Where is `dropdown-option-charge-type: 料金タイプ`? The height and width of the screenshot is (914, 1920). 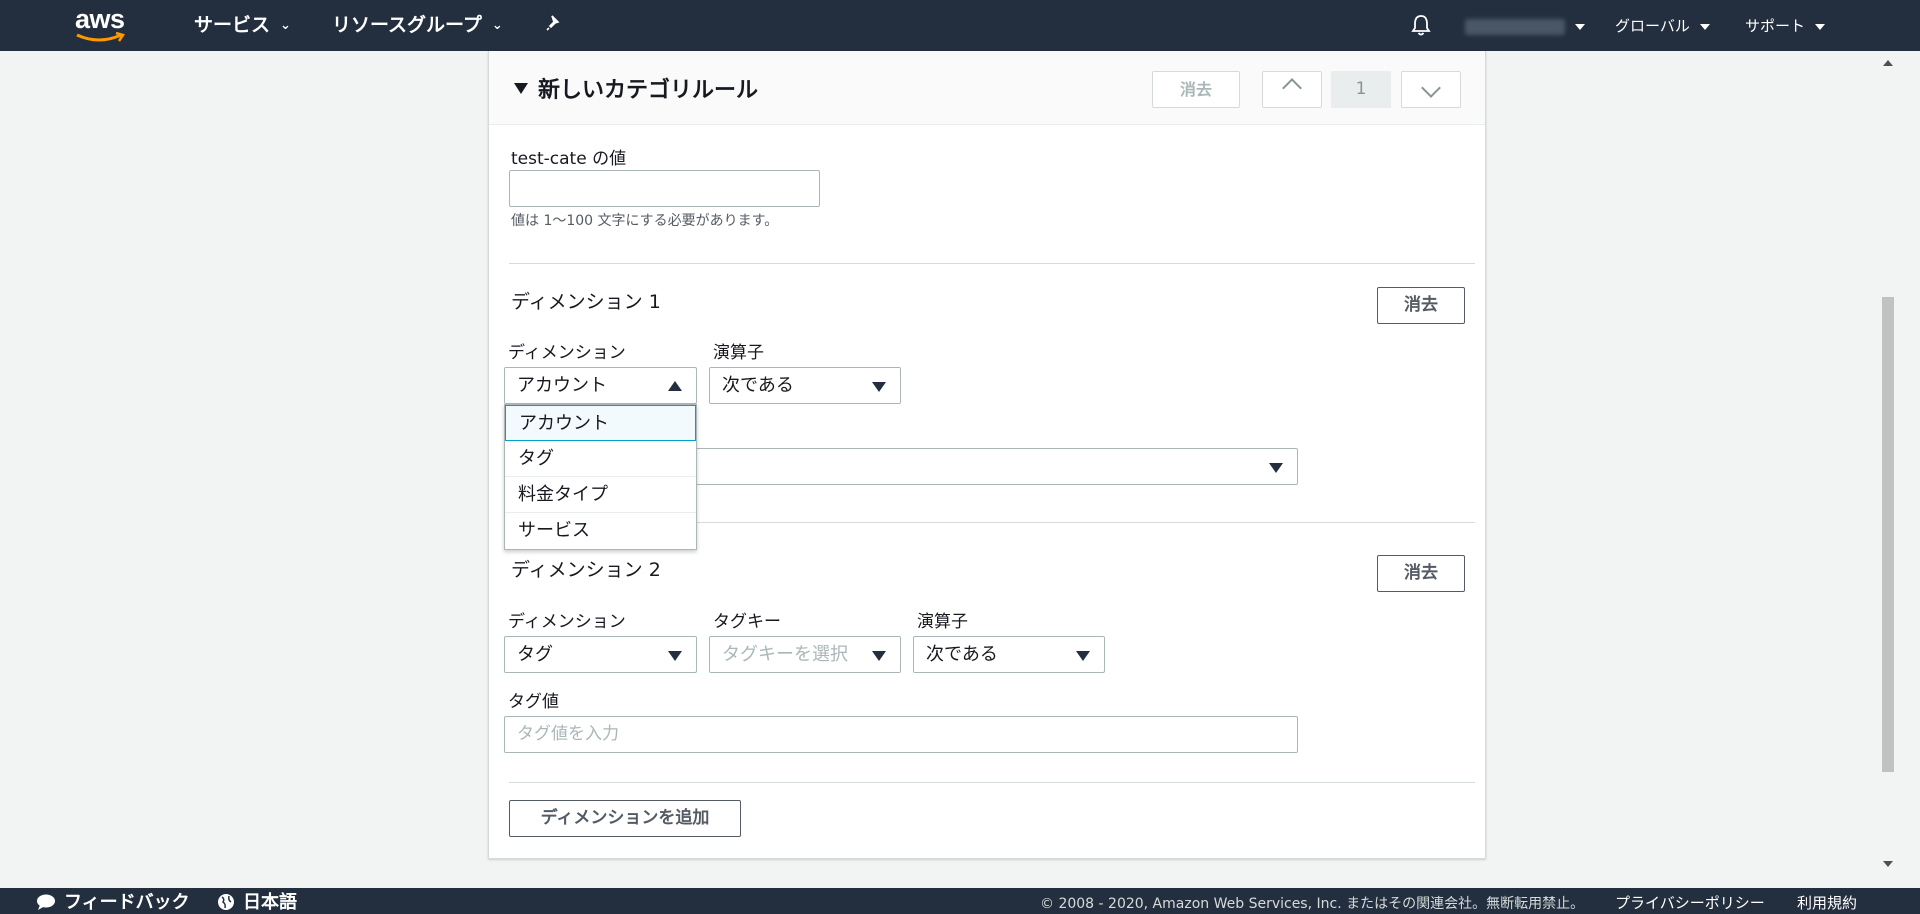 dropdown-option-charge-type: 料金タイプ is located at coordinates (600, 495).